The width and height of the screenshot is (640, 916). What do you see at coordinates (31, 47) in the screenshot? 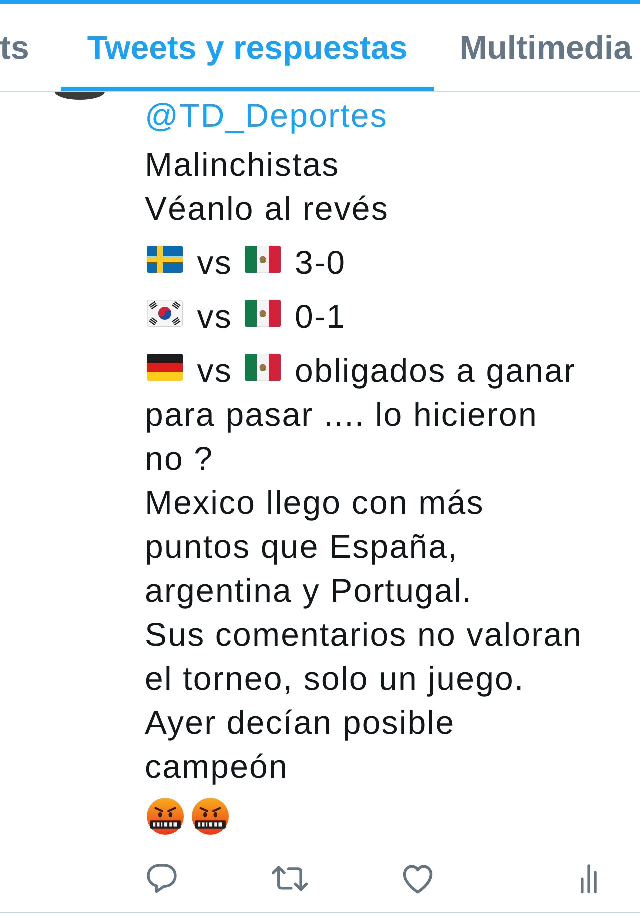
I see `tab: ts` at bounding box center [31, 47].